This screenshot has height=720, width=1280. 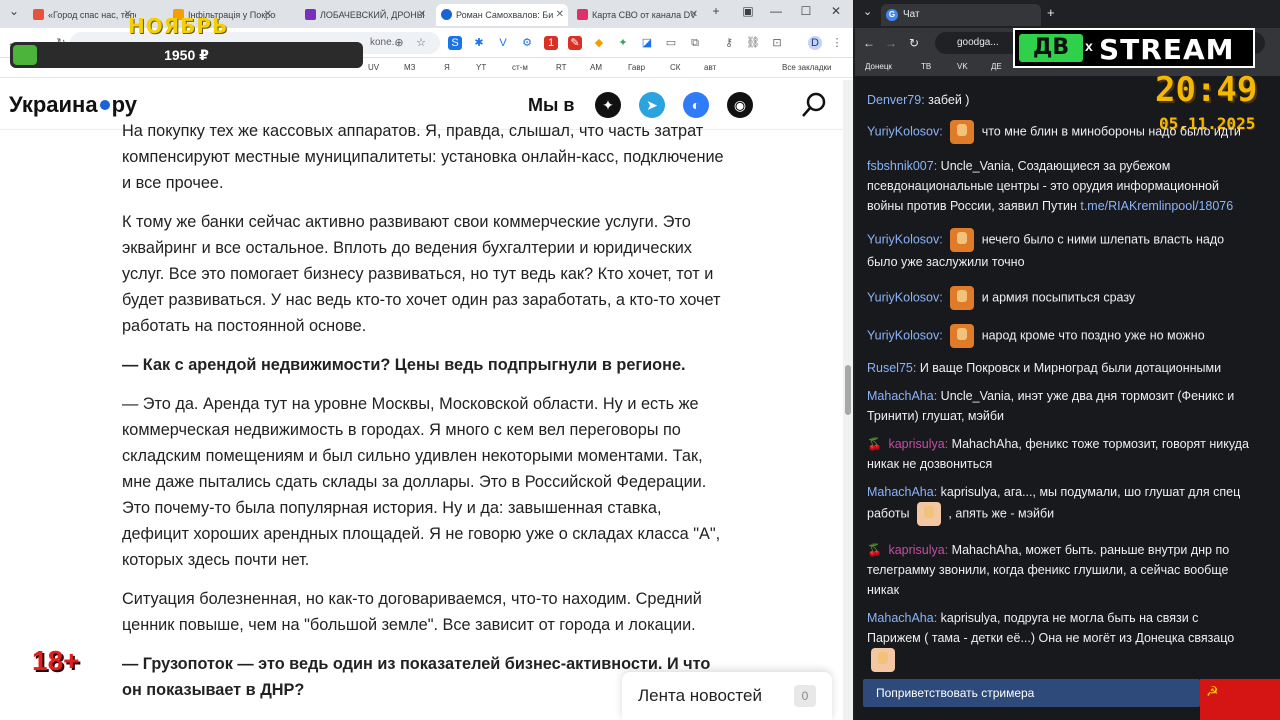 What do you see at coordinates (647, 43) in the screenshot?
I see `extension-icon: ◪` at bounding box center [647, 43].